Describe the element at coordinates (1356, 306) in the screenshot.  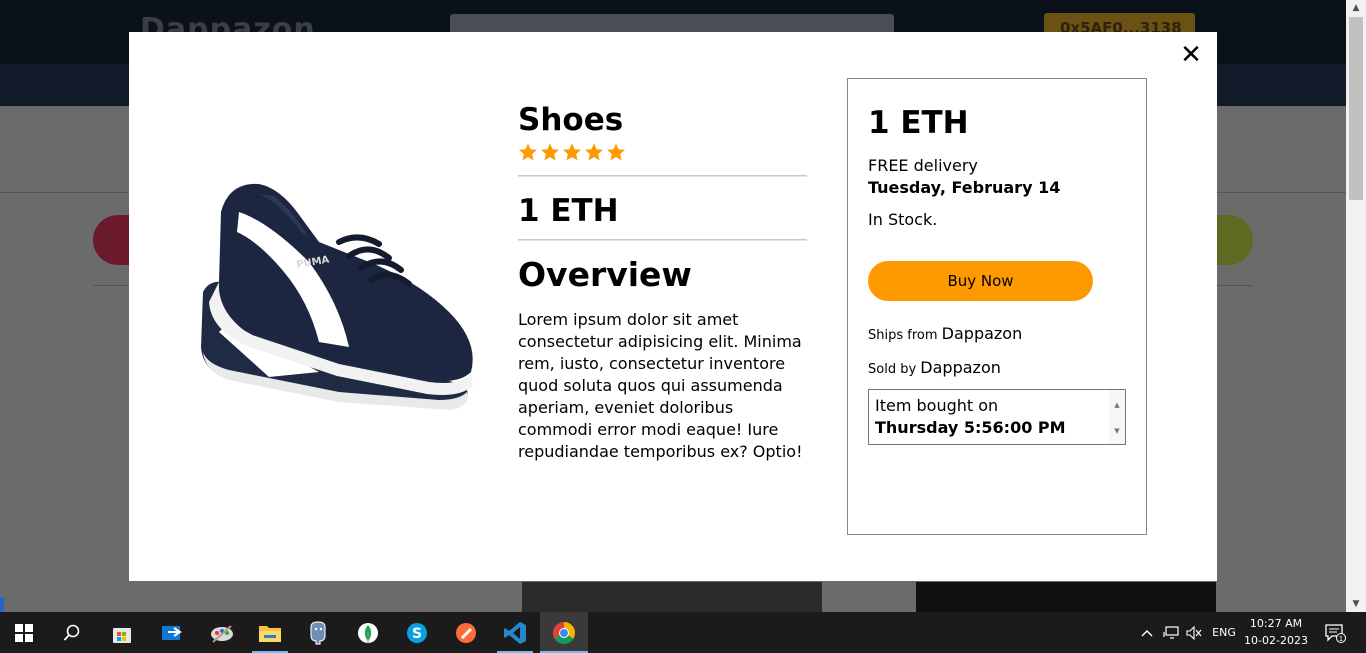
I see `page-scrollbar: ▲ ▼` at that location.